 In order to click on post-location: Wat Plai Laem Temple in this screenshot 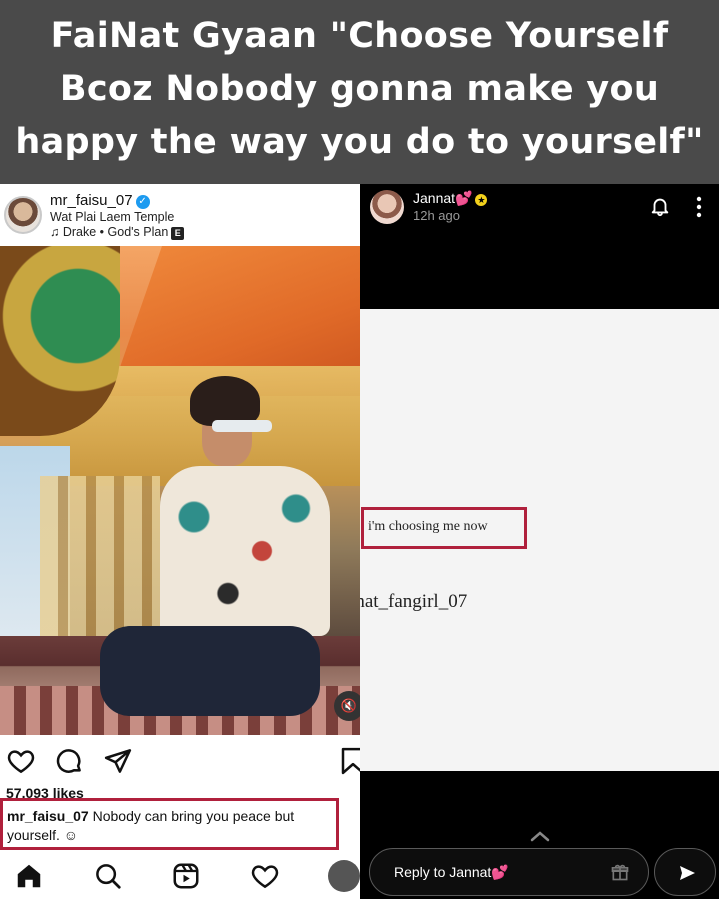, I will do `click(112, 217)`.